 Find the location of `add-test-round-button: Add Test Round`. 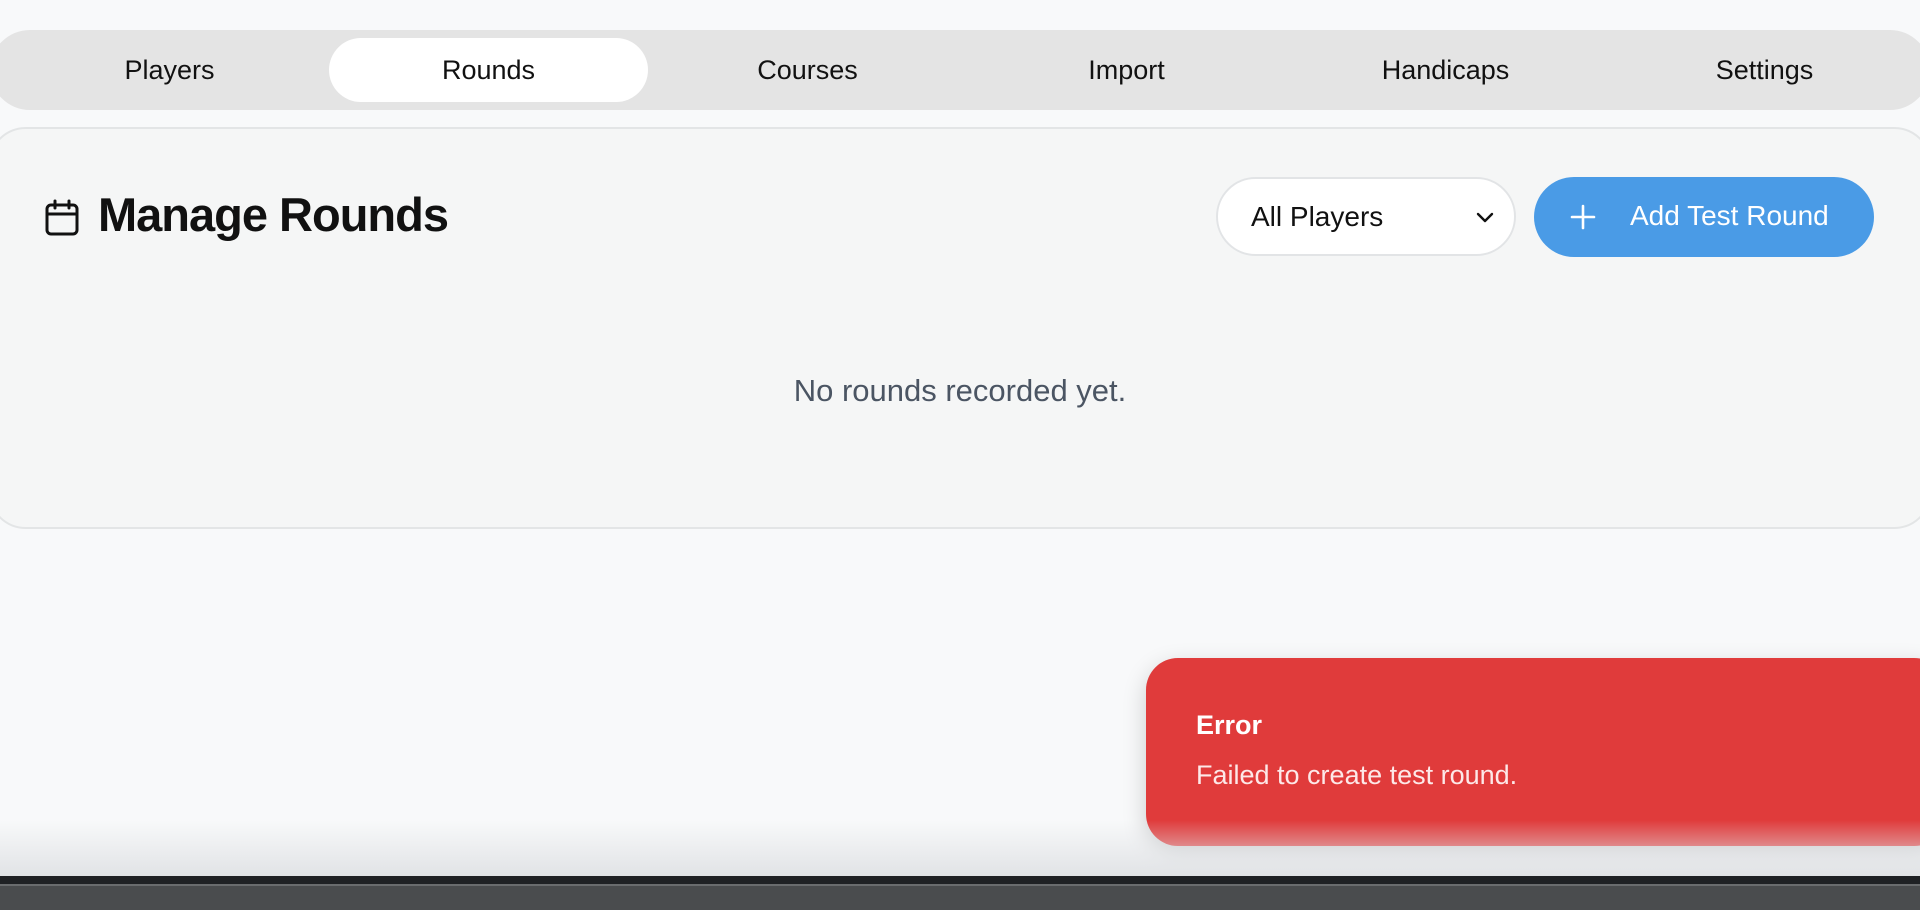

add-test-round-button: Add Test Round is located at coordinates (1704, 217).